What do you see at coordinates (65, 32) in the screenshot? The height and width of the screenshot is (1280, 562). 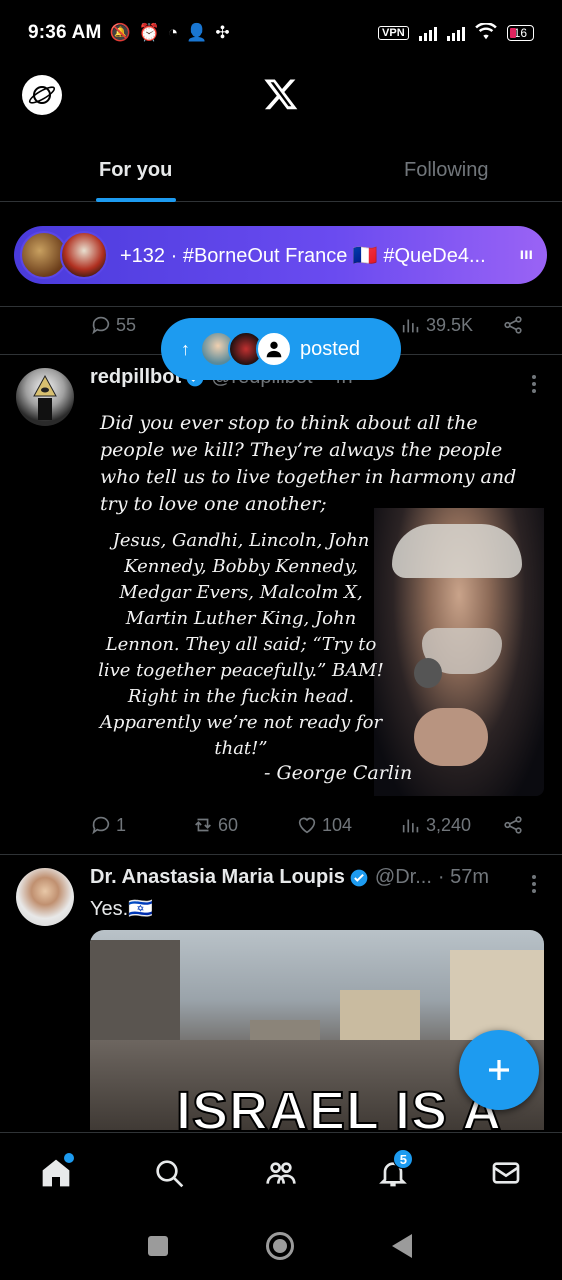 I see `status-time: 9:36 AM` at bounding box center [65, 32].